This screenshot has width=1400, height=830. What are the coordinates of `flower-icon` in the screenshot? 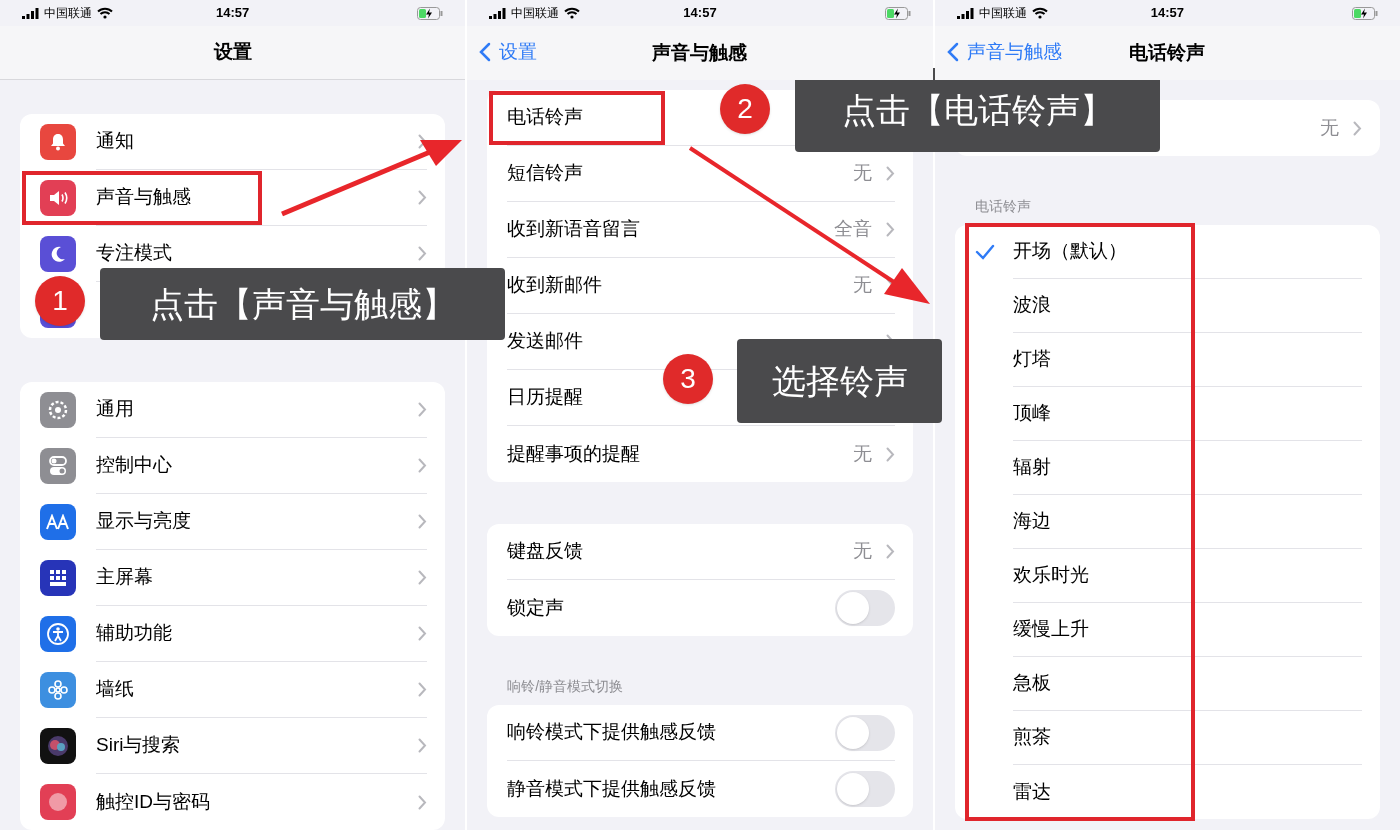 It's located at (58, 690).